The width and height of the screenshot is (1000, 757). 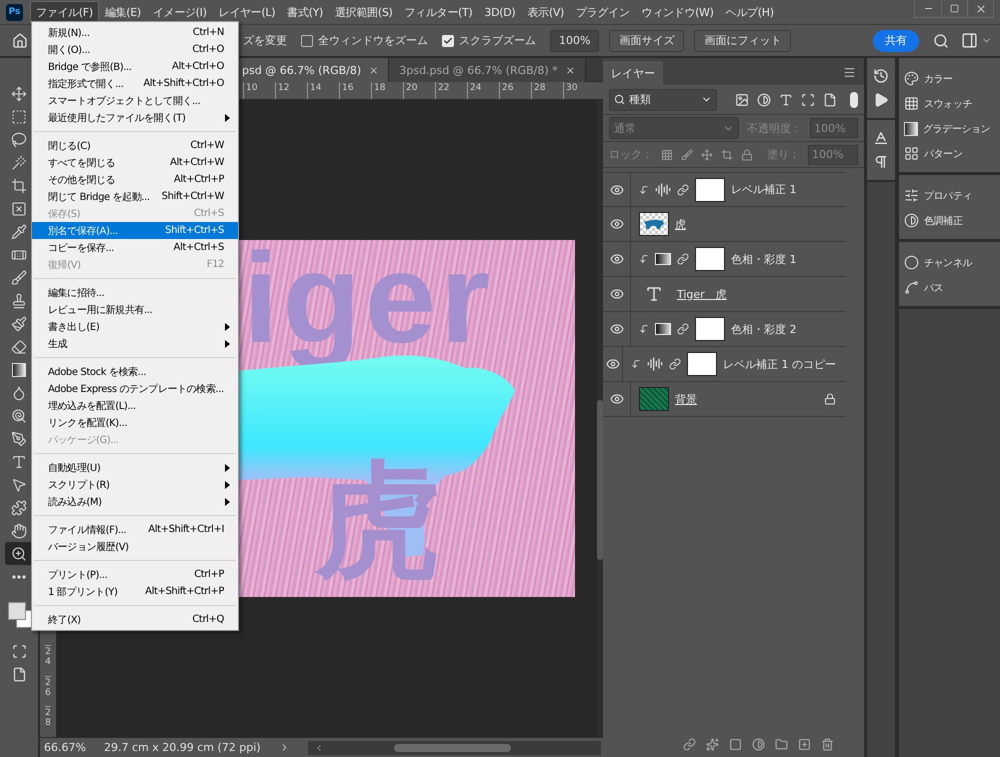 What do you see at coordinates (198, 179) in the screenshot?
I see `keyboard-shortcut: Alt+Ctrl+P` at bounding box center [198, 179].